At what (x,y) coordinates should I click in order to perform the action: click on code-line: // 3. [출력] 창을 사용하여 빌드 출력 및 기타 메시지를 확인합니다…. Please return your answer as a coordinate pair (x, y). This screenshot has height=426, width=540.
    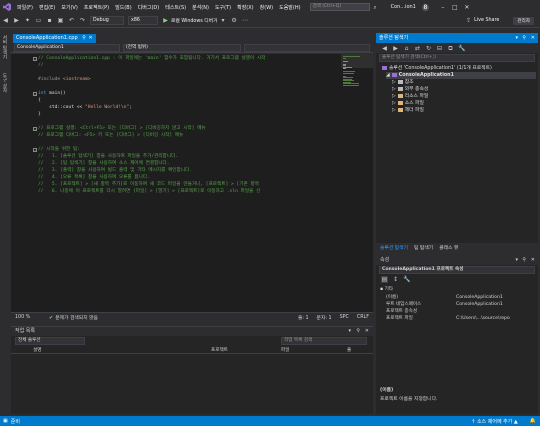
    Looking at the image, I should click on (115, 171).